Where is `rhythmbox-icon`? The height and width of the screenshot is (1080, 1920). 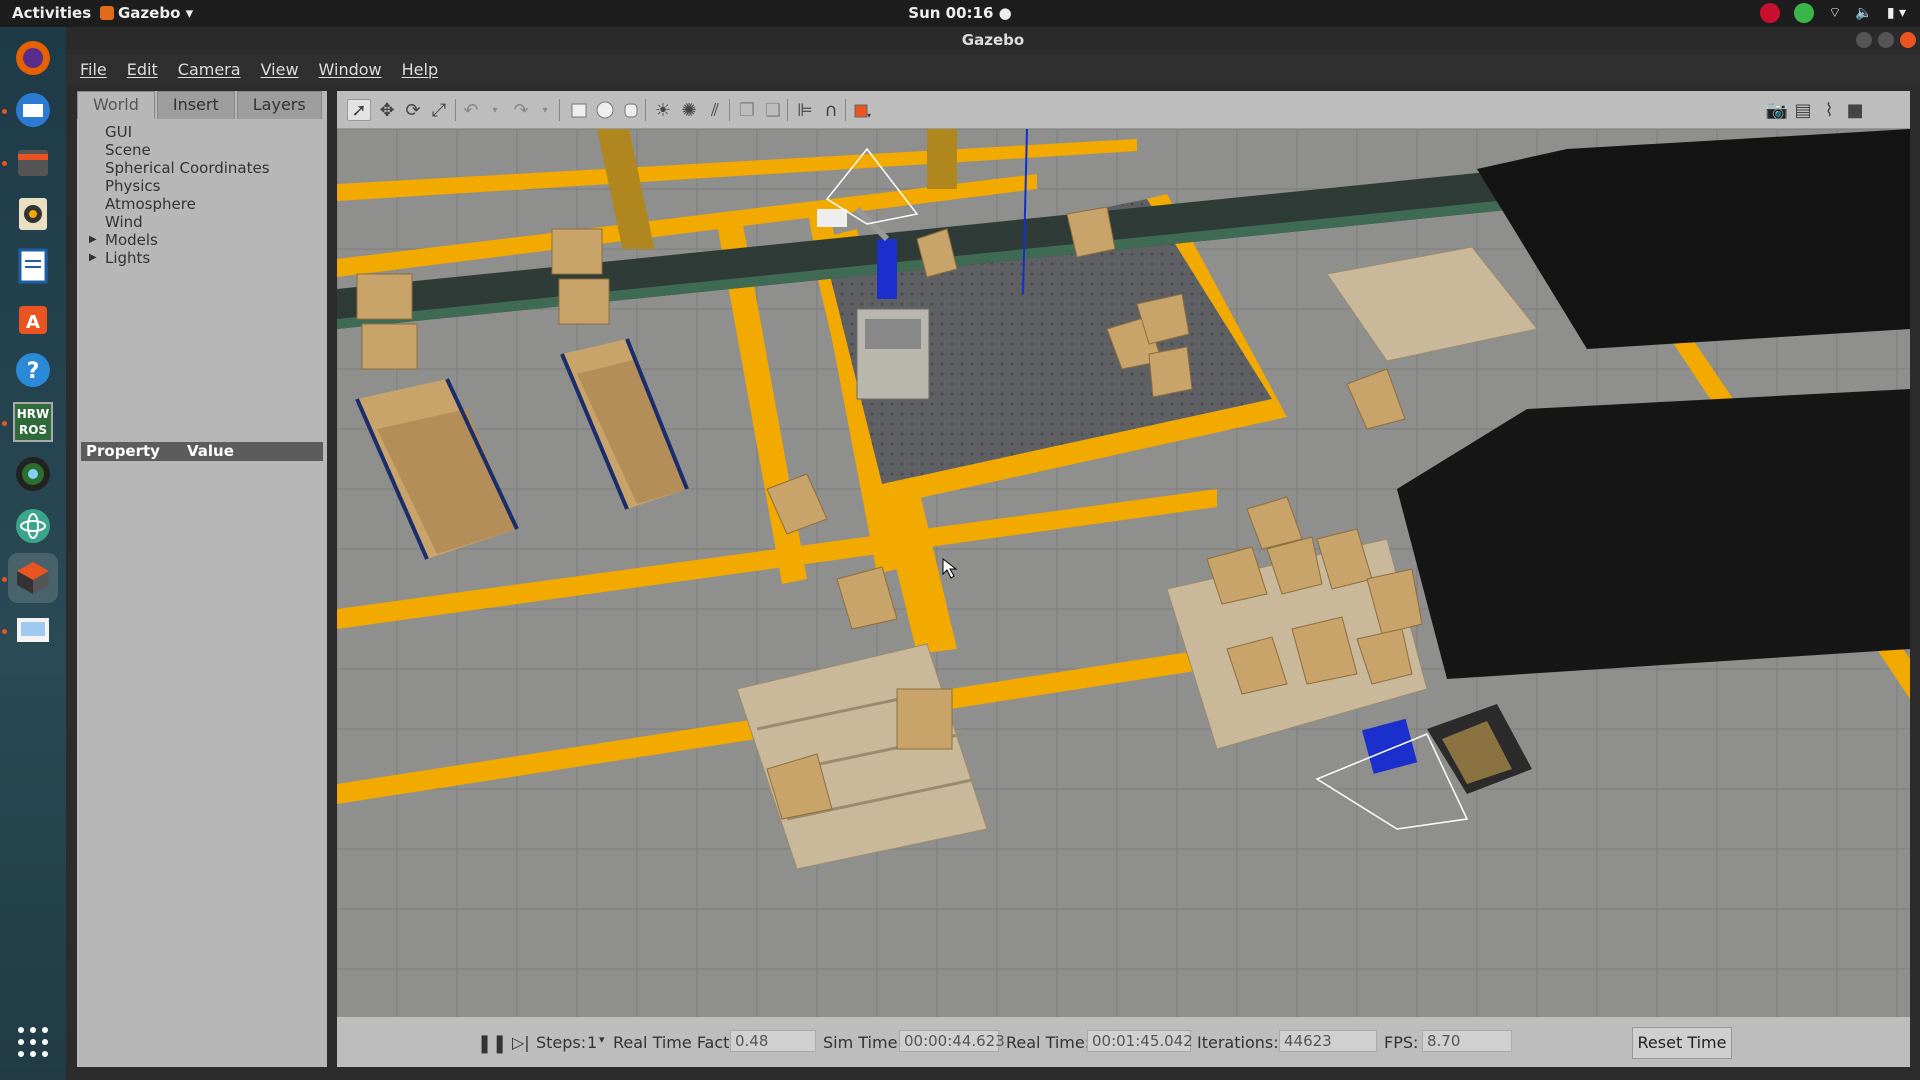
rhythmbox-icon is located at coordinates (33, 214).